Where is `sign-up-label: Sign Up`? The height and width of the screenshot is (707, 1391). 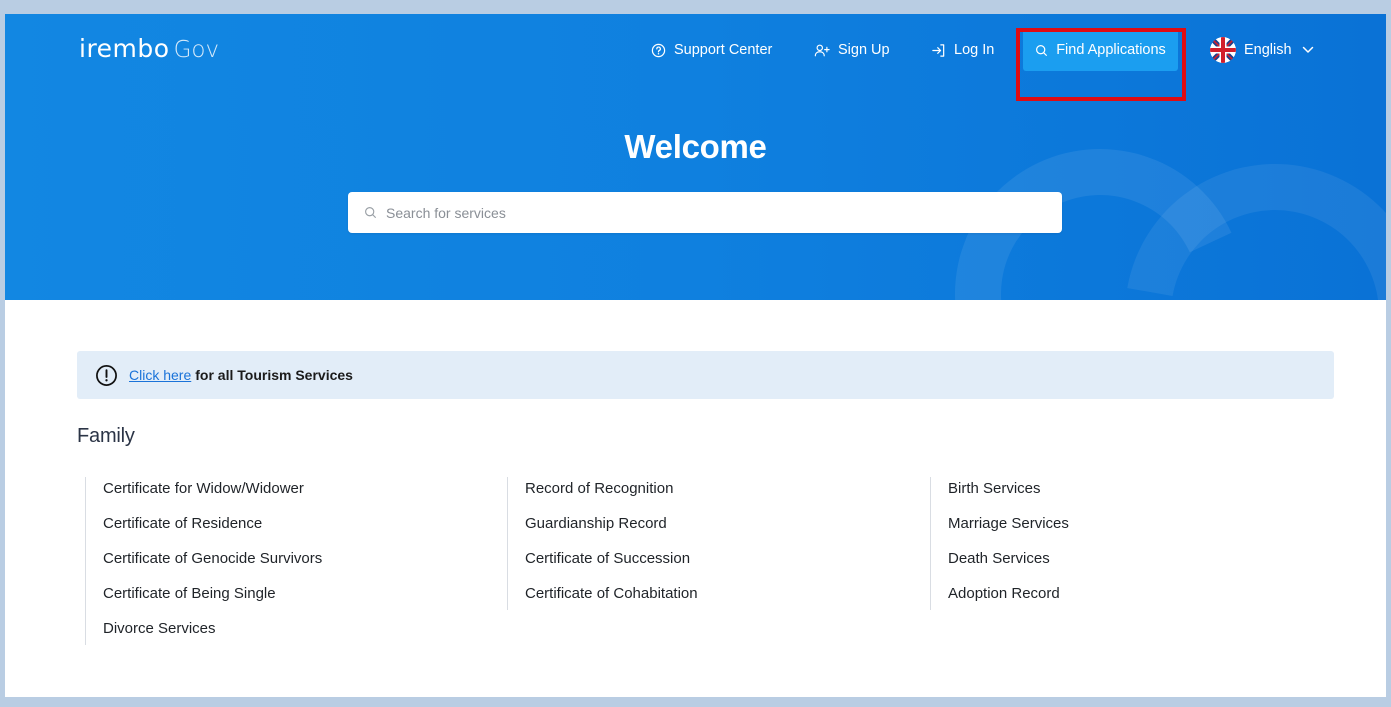
sign-up-label: Sign Up is located at coordinates (864, 50).